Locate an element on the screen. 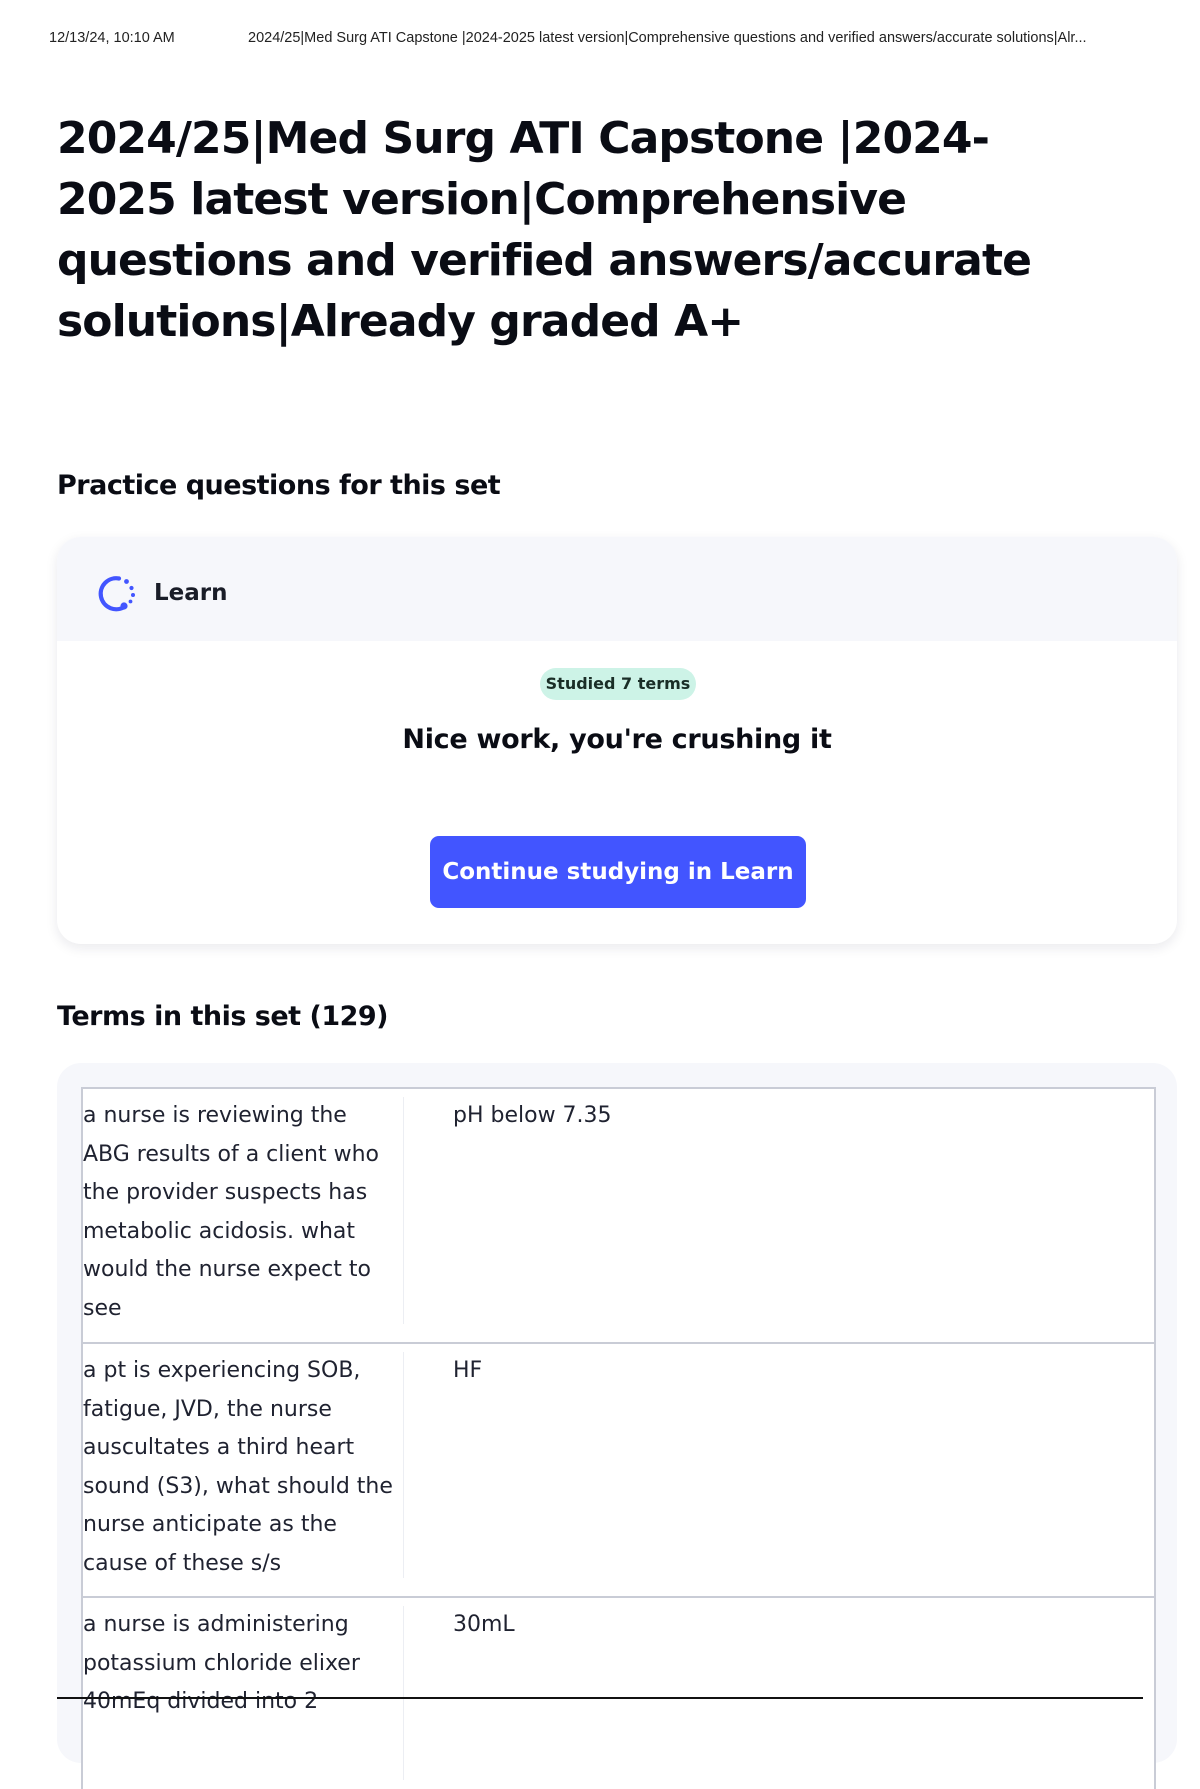 The image size is (1200, 1789). progress-message: Nice work, you're crushing it is located at coordinates (617, 739).